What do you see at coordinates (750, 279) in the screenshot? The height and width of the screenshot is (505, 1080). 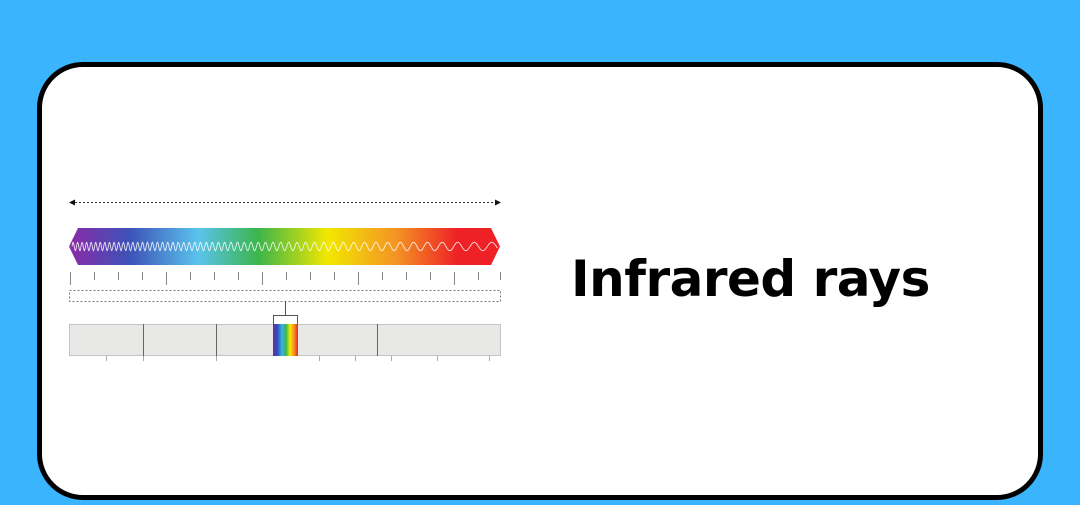 I see `page-title: Infrared rays` at bounding box center [750, 279].